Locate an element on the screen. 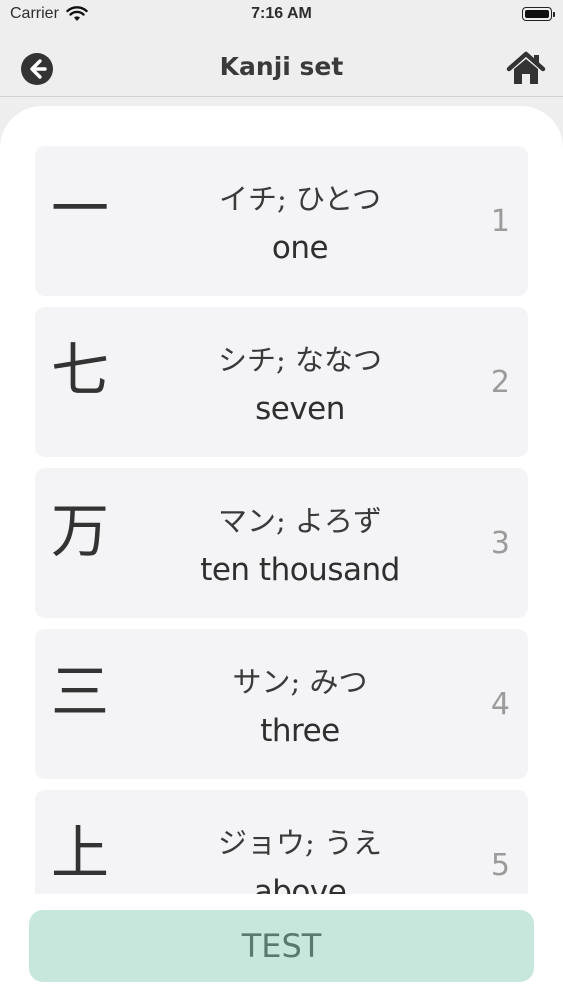  status-time: 7:16 AM is located at coordinates (281, 13).